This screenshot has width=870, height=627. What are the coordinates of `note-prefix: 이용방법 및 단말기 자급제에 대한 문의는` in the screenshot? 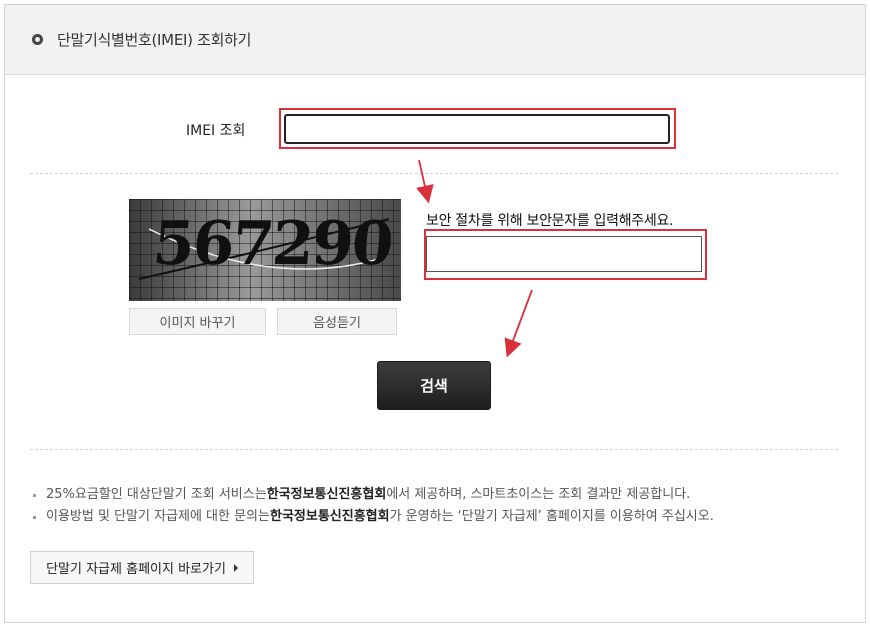 It's located at (158, 516).